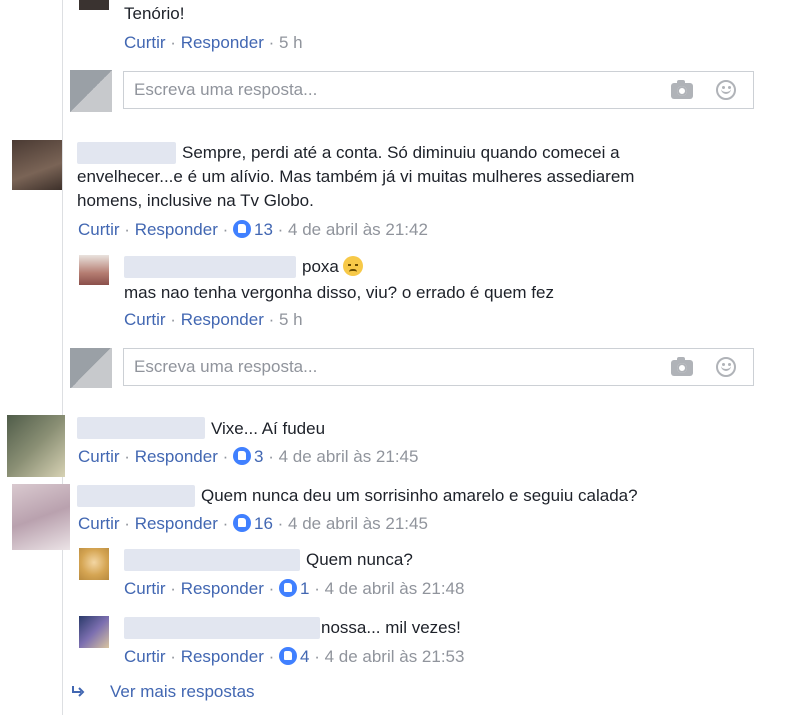 The width and height of the screenshot is (800, 715). What do you see at coordinates (182, 692) in the screenshot?
I see `more-replies-link: Ver mais respostas` at bounding box center [182, 692].